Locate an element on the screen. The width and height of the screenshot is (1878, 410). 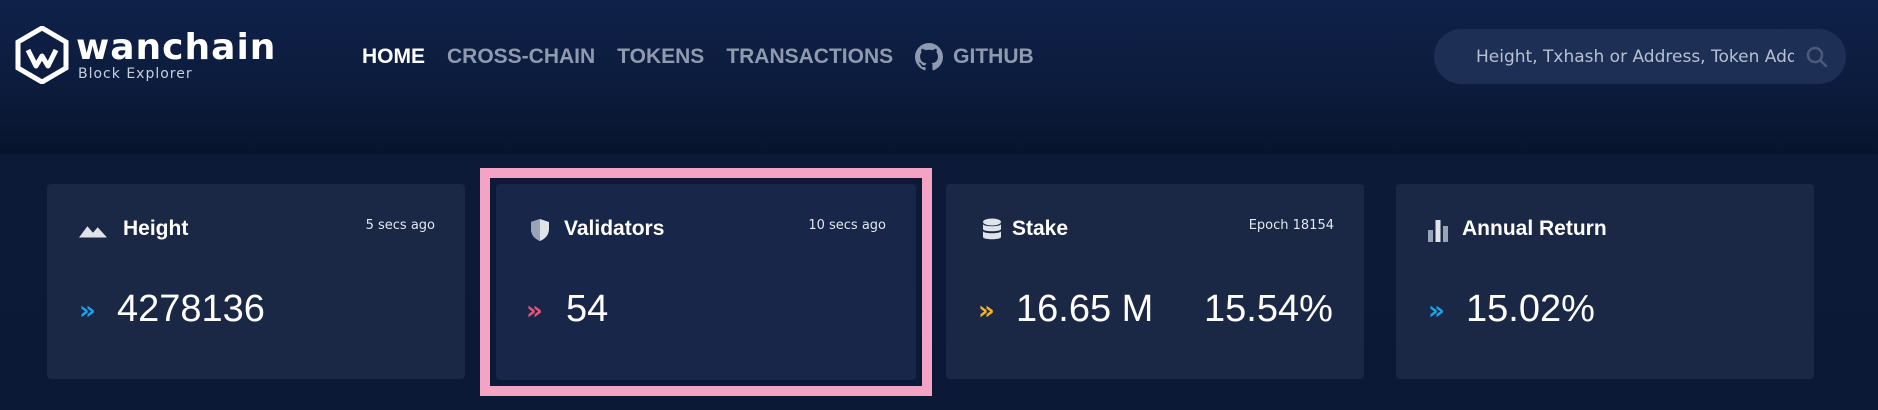
brand-name: wanchain is located at coordinates (176, 47).